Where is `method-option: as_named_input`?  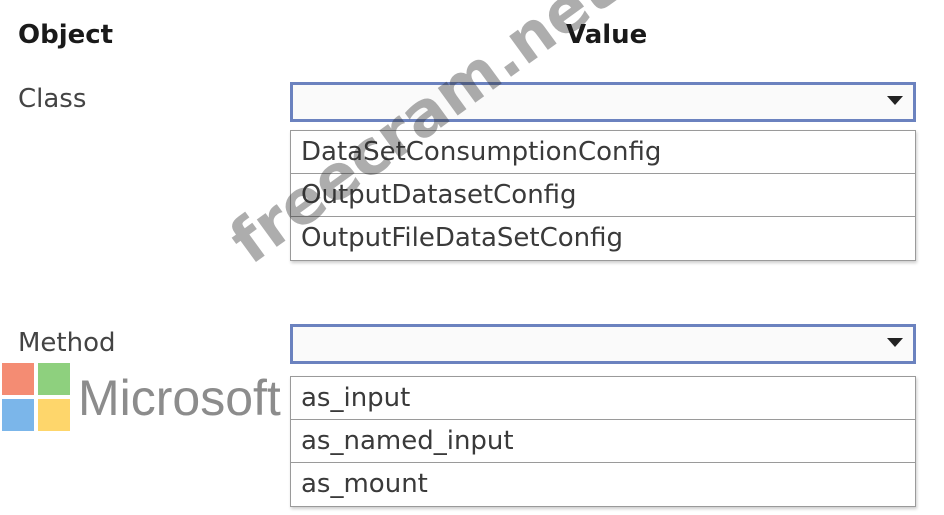
method-option: as_named_input is located at coordinates (603, 441).